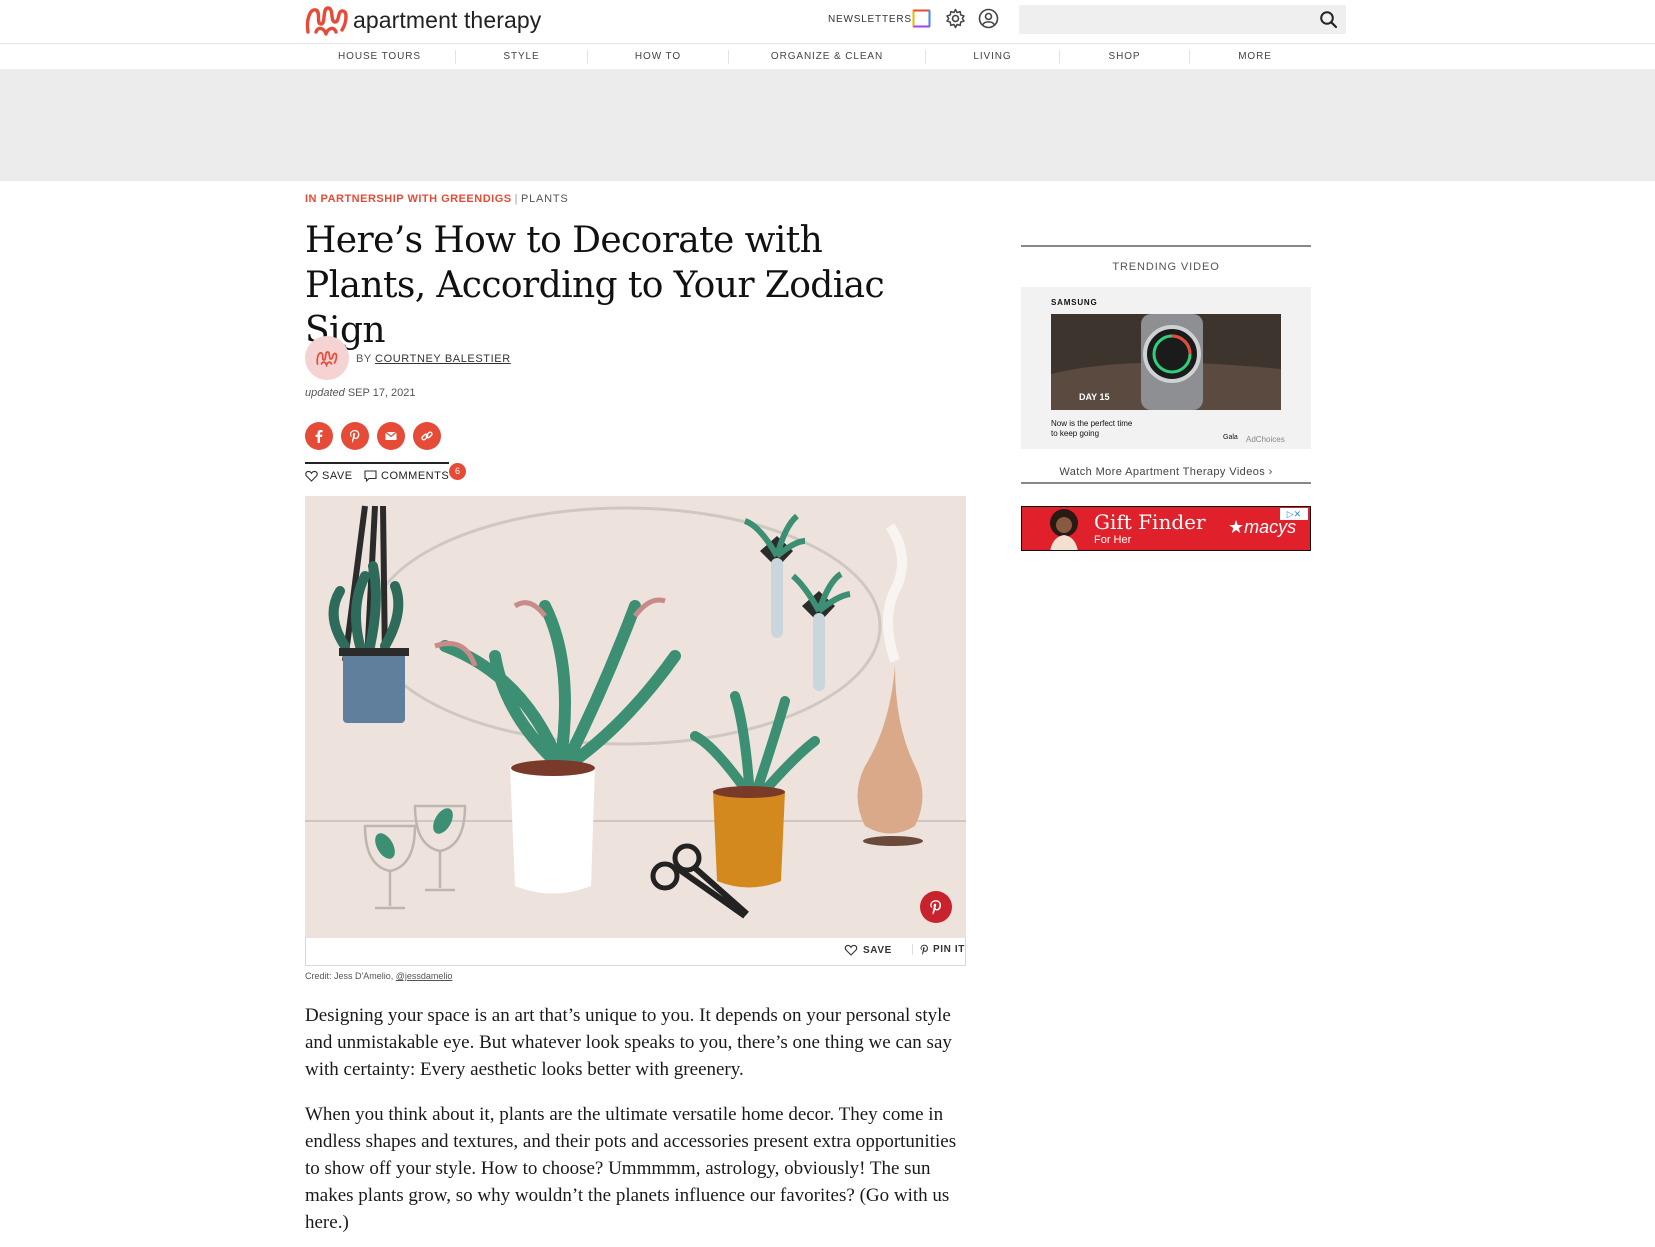 This screenshot has height=1247, width=1655. What do you see at coordinates (1164, 19) in the screenshot?
I see `search-input` at bounding box center [1164, 19].